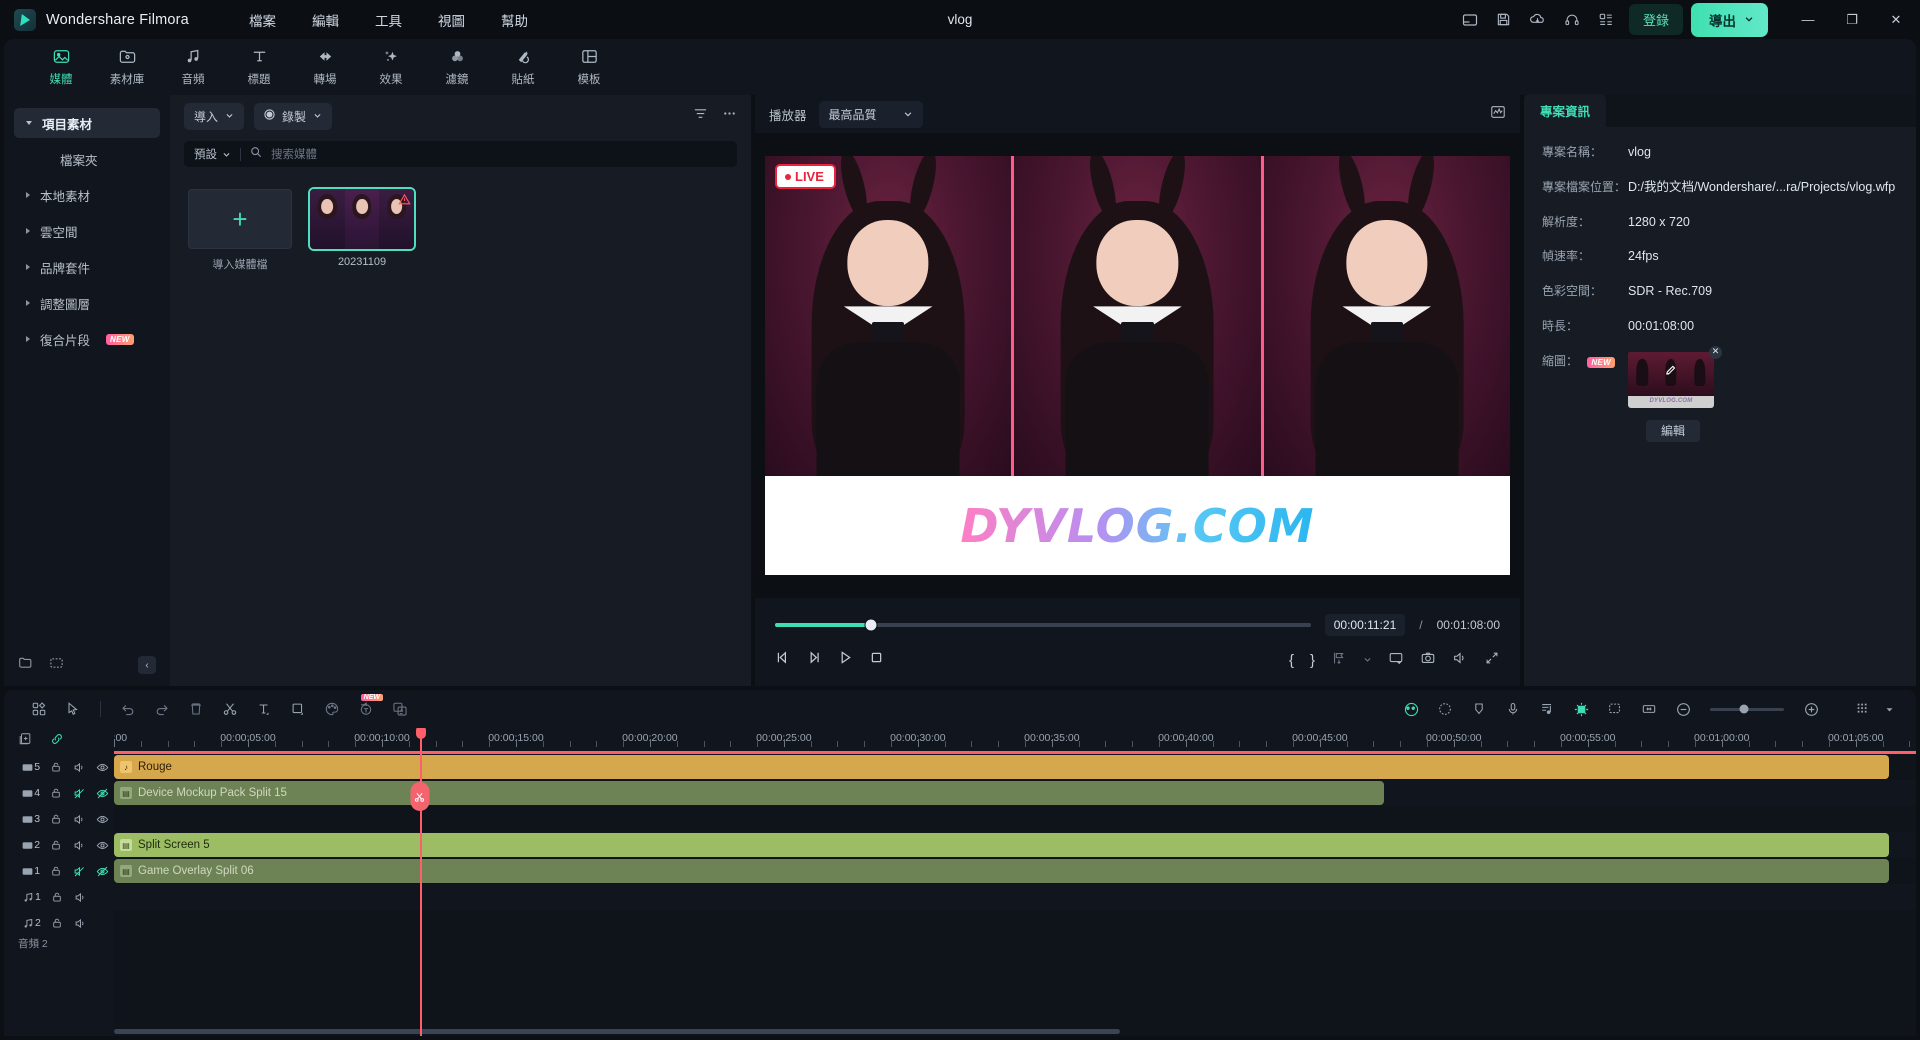  I want to click on new-folder-icon, so click(25, 665).